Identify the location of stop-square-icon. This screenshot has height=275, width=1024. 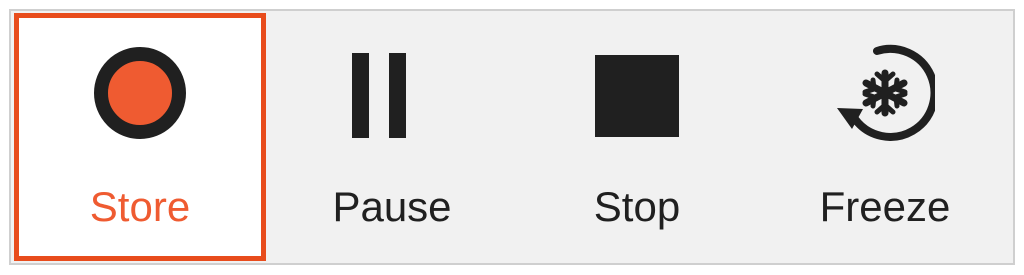
(637, 96).